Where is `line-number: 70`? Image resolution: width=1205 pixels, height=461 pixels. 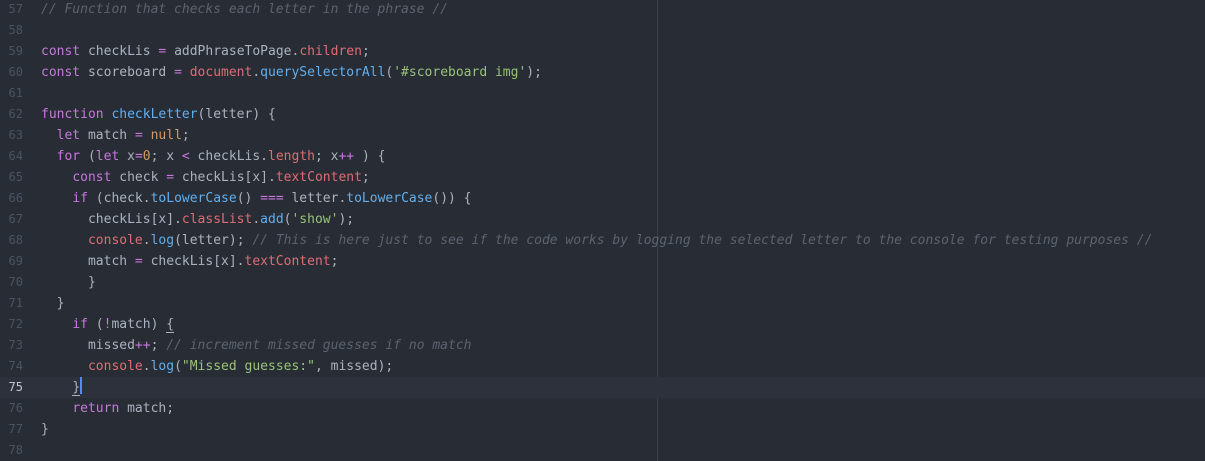
line-number: 70 is located at coordinates (15, 282).